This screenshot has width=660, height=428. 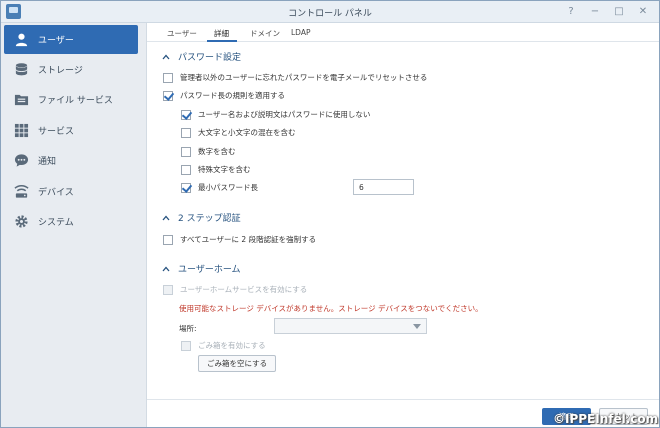 What do you see at coordinates (21, 100) in the screenshot?
I see `folder-icon` at bounding box center [21, 100].